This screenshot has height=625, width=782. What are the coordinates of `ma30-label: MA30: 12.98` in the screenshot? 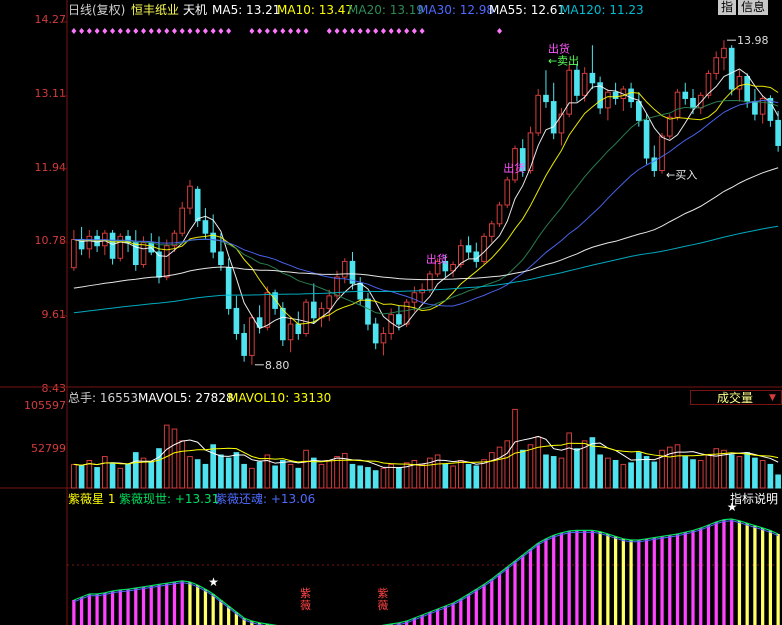 It's located at (456, 10).